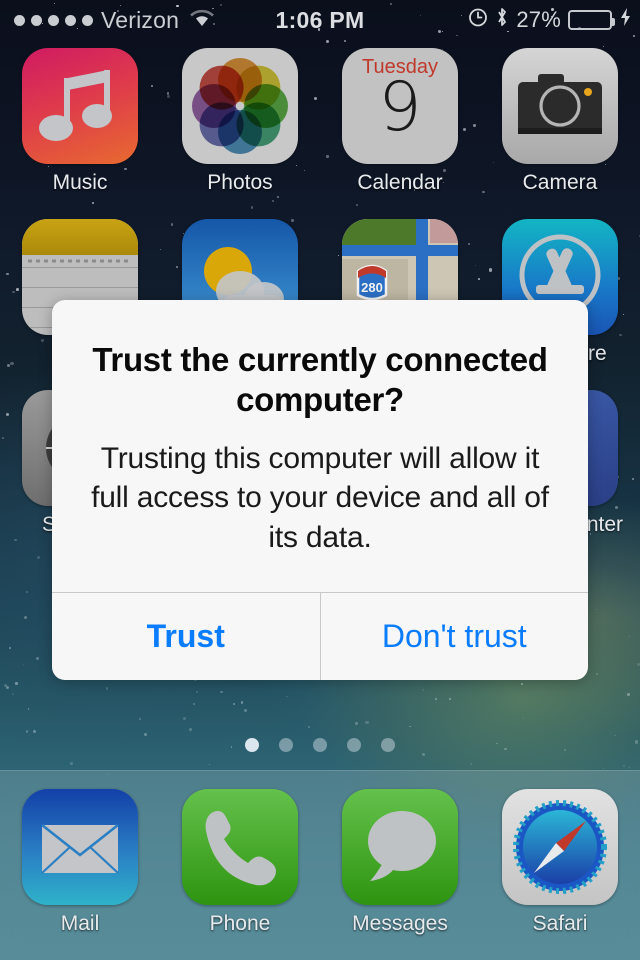 The height and width of the screenshot is (960, 640). I want to click on alert-actions: Trust Don't trust, so click(320, 636).